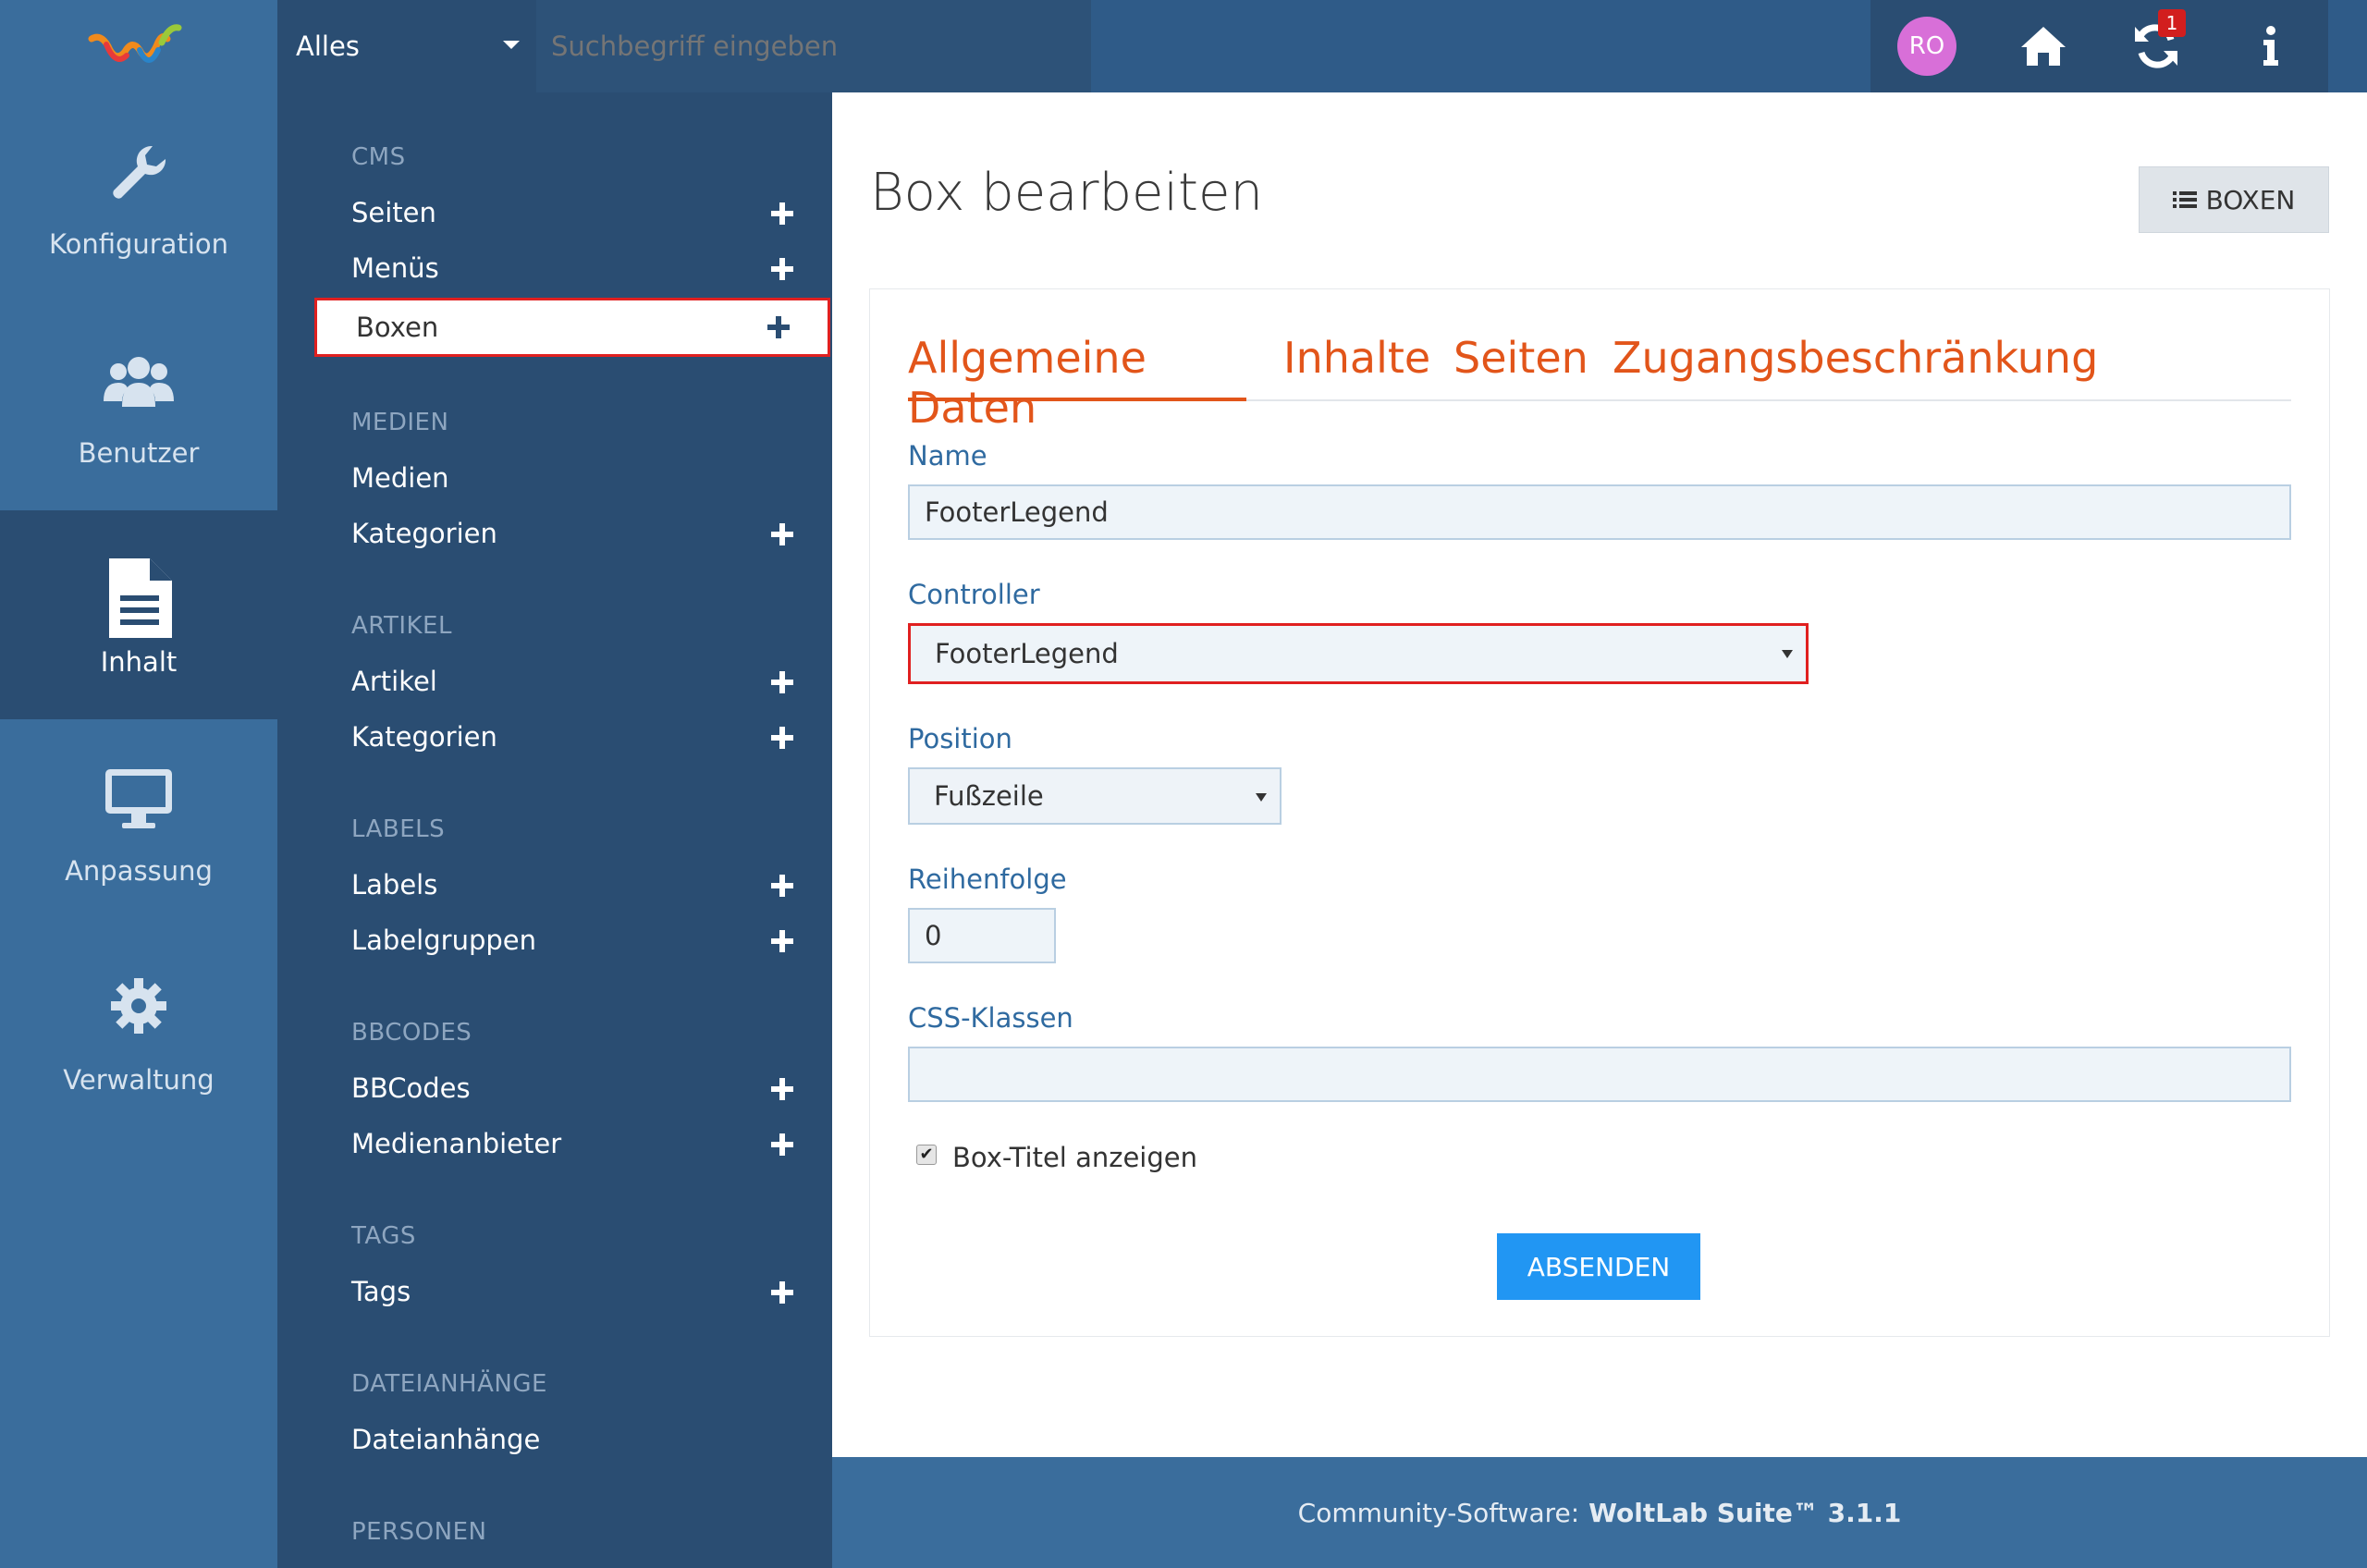 This screenshot has height=1568, width=2367. Describe the element at coordinates (573, 940) in the screenshot. I see `submenu-item-label-groups: Labelgruppen` at that location.